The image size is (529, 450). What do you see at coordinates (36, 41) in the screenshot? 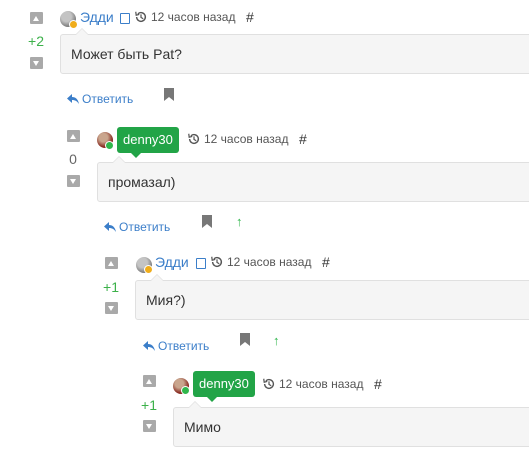
I see `comment-score: +2` at bounding box center [36, 41].